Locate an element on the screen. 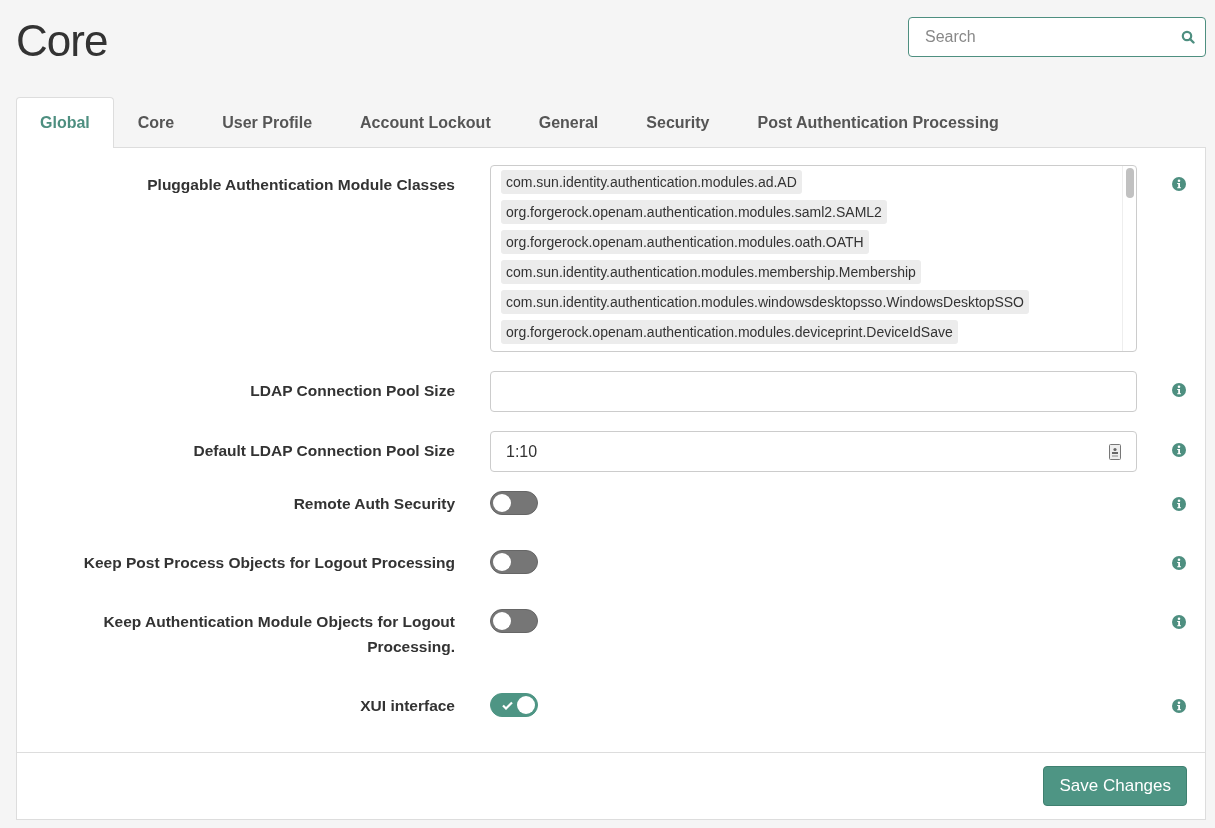 Image resolution: width=1215 pixels, height=828 pixels. tab: General is located at coordinates (568, 122).